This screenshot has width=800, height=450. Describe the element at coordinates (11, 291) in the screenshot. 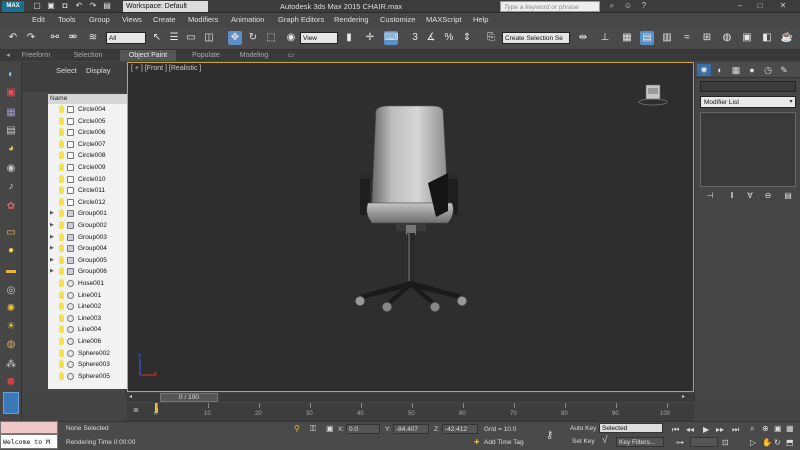

I see `torus-icon: ◎` at that location.